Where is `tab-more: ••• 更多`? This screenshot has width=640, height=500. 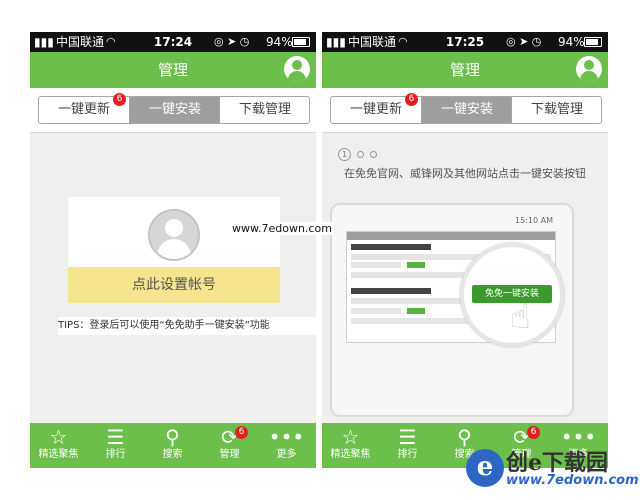 tab-more: ••• 更多 is located at coordinates (286, 445).